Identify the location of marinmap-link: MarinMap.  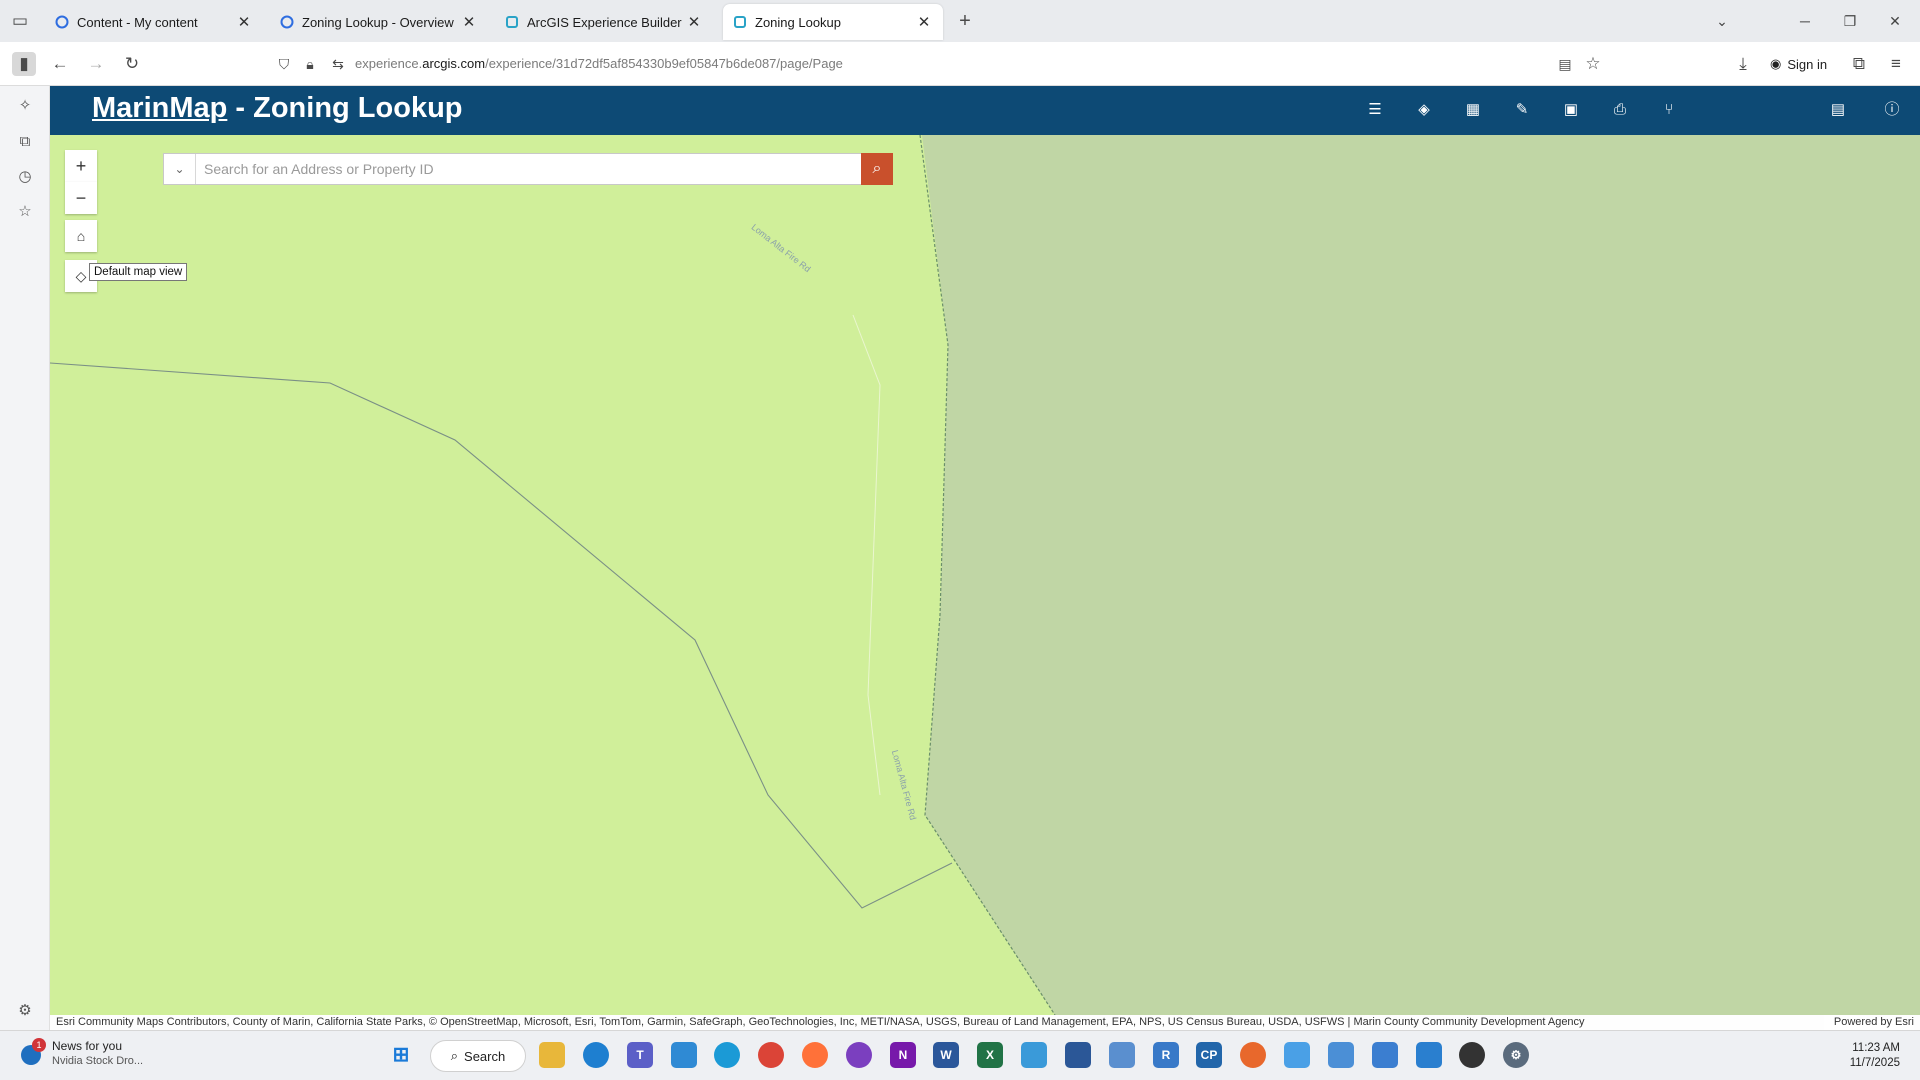
(159, 108).